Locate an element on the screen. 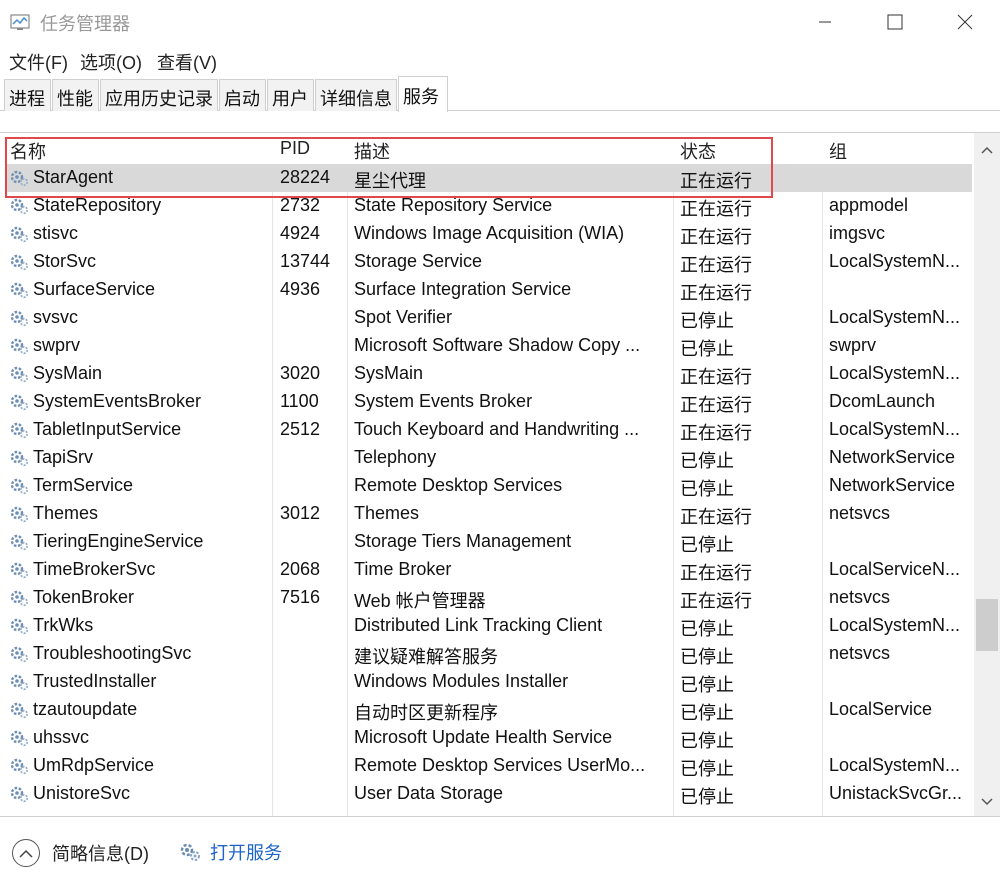  menu-options: 选项(O) is located at coordinates (111, 62).